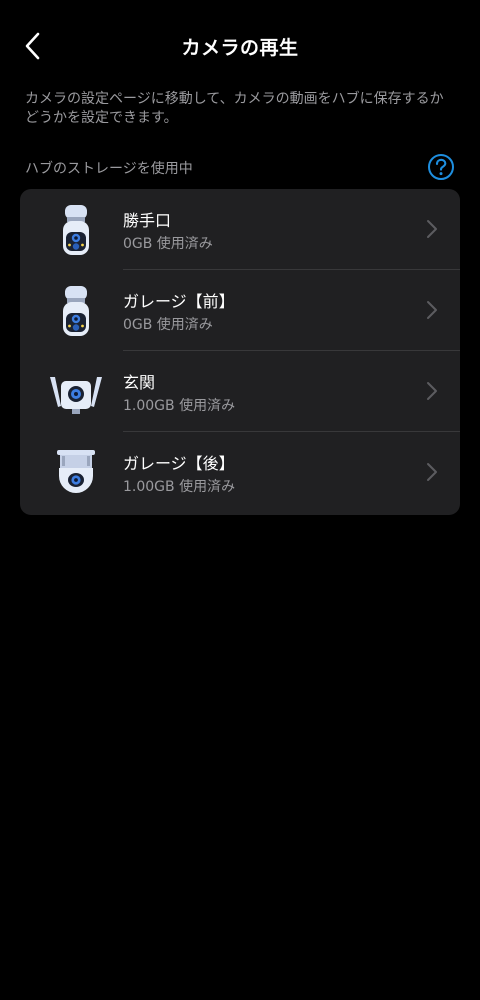 The width and height of the screenshot is (480, 1000). I want to click on question-circle-icon, so click(441, 167).